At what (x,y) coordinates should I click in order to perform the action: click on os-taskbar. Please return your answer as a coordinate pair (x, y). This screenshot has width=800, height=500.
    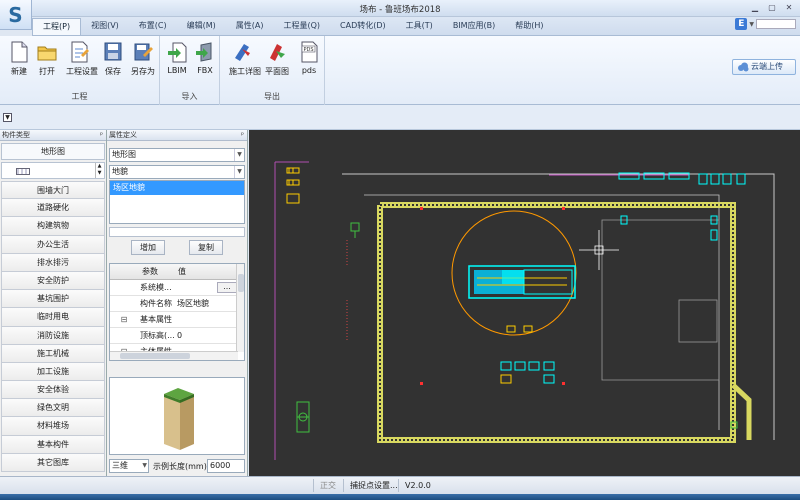
    Looking at the image, I should click on (400, 497).